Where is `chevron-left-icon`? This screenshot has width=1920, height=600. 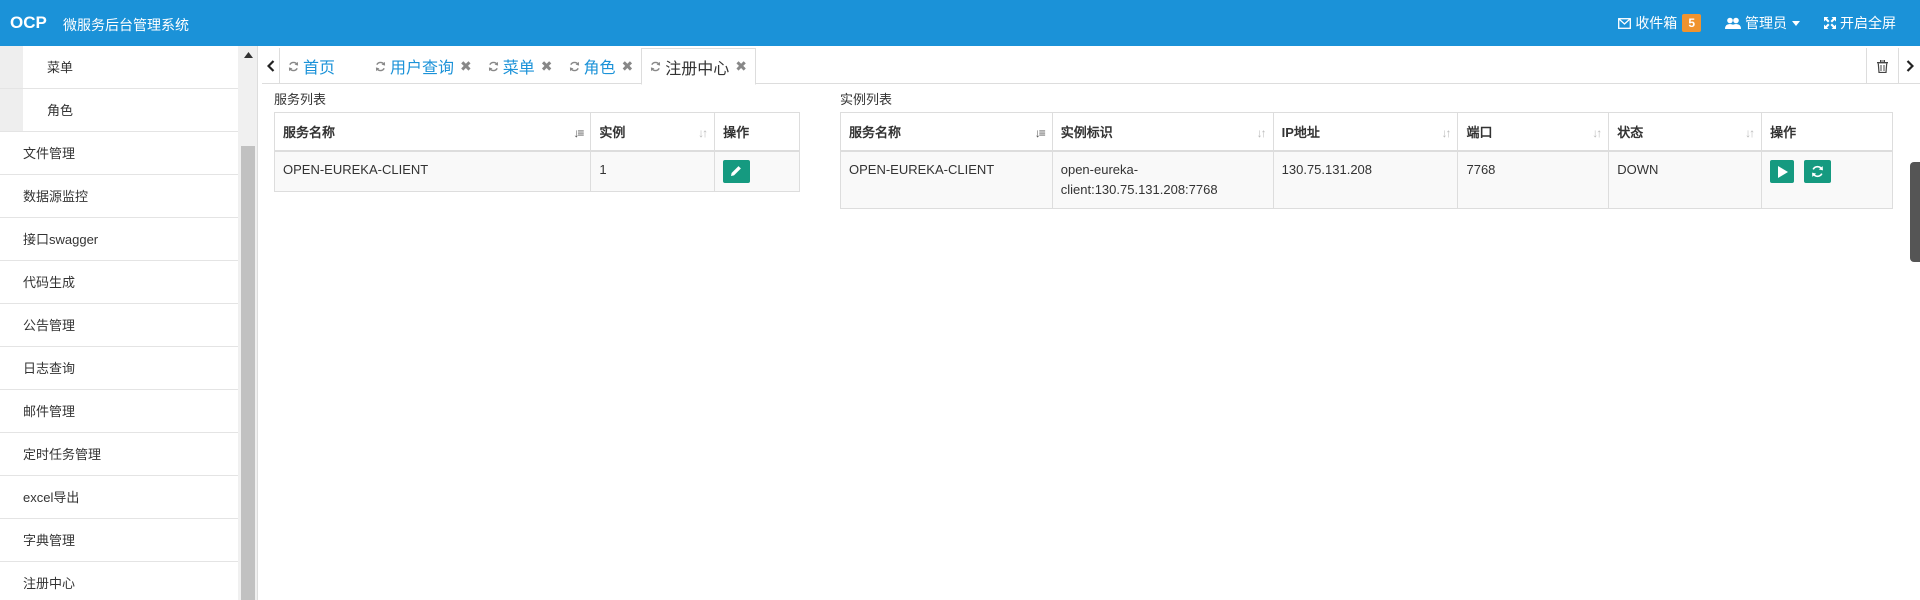
chevron-left-icon is located at coordinates (270, 66).